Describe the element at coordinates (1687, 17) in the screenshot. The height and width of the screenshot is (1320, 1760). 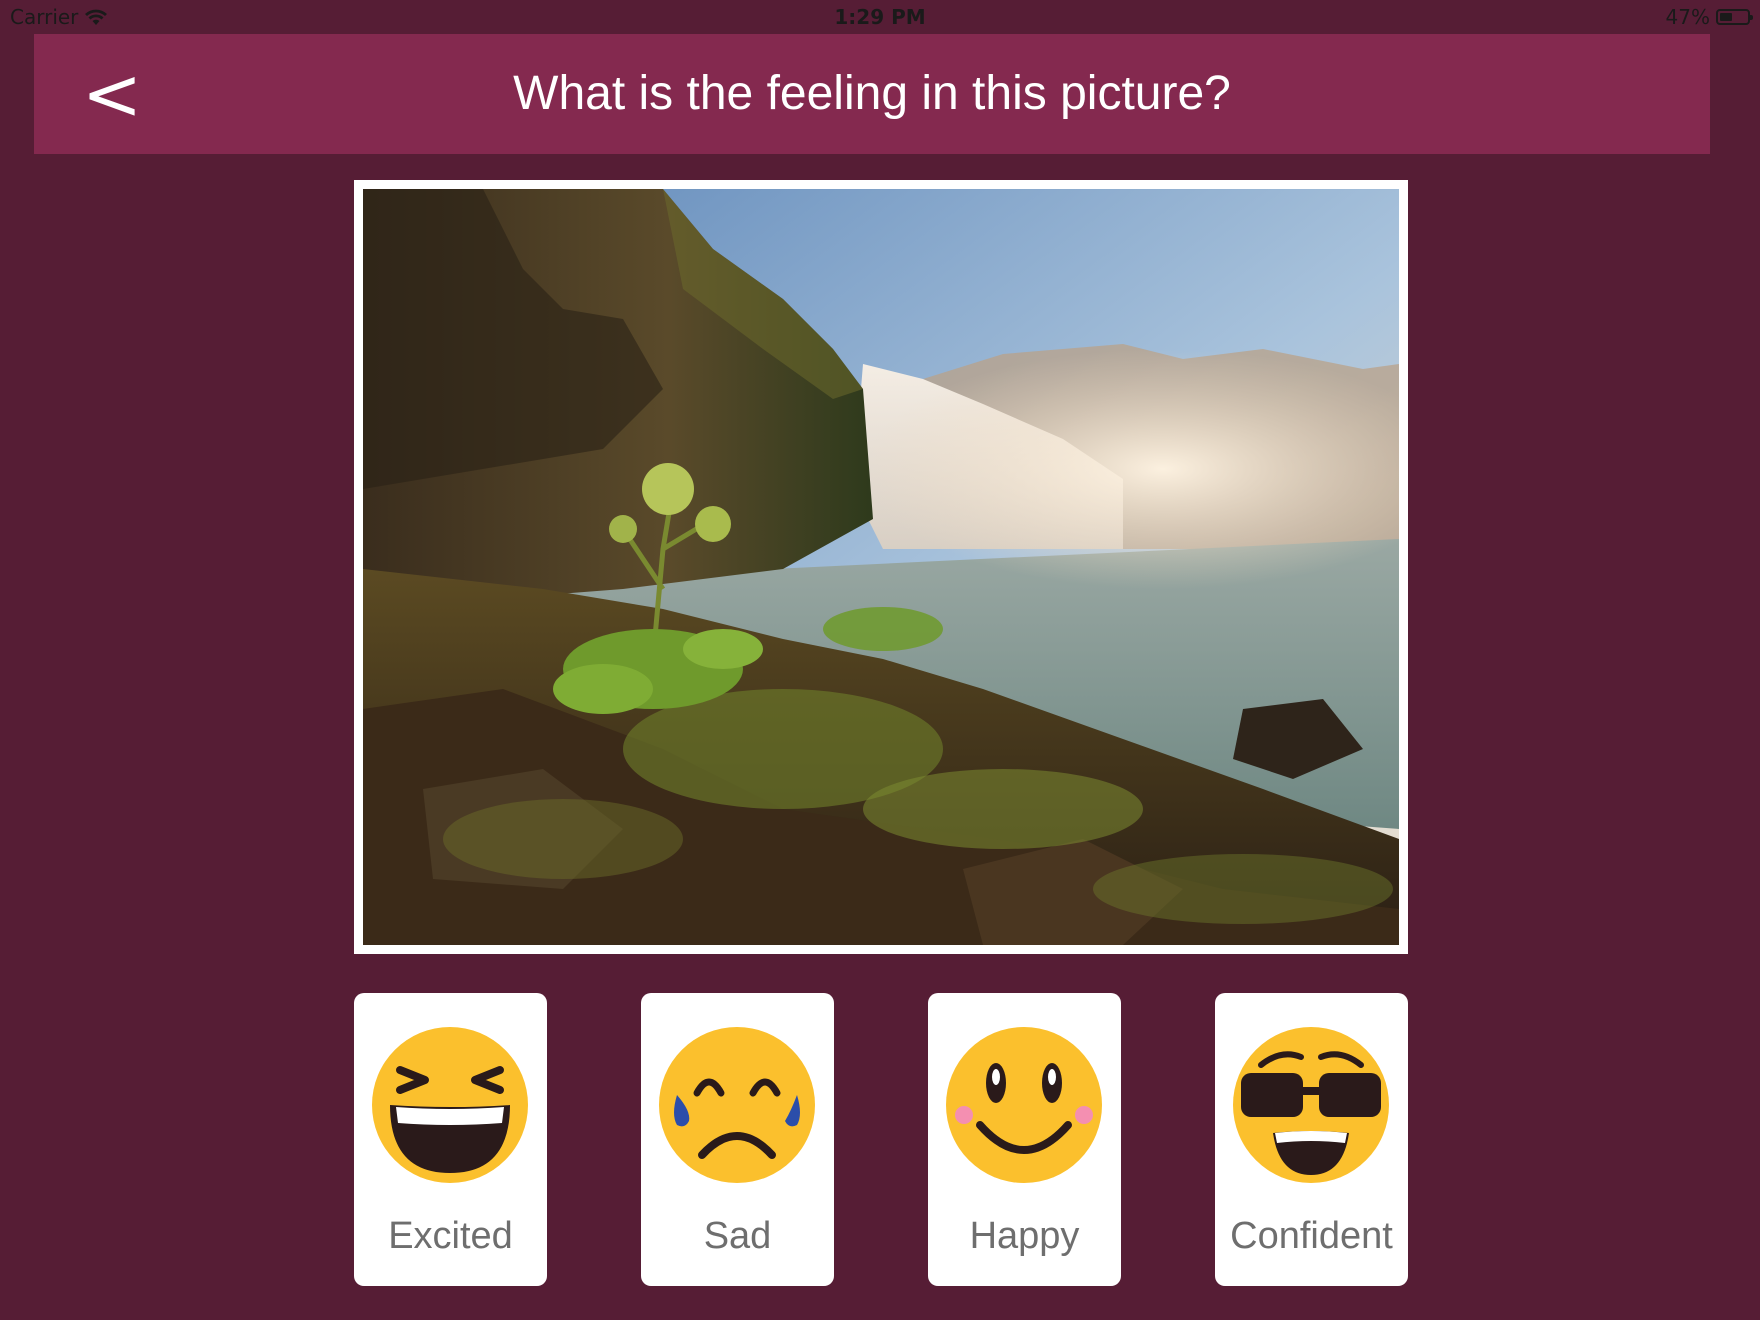
I see `battery-percent: 47%` at that location.